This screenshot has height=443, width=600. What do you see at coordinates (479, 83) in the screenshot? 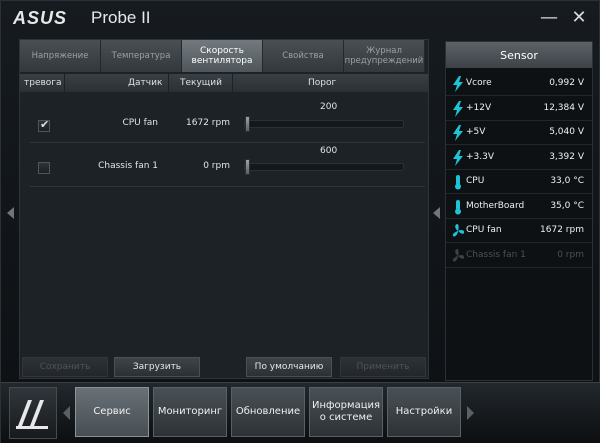
I see `sensor-label: Vcore` at bounding box center [479, 83].